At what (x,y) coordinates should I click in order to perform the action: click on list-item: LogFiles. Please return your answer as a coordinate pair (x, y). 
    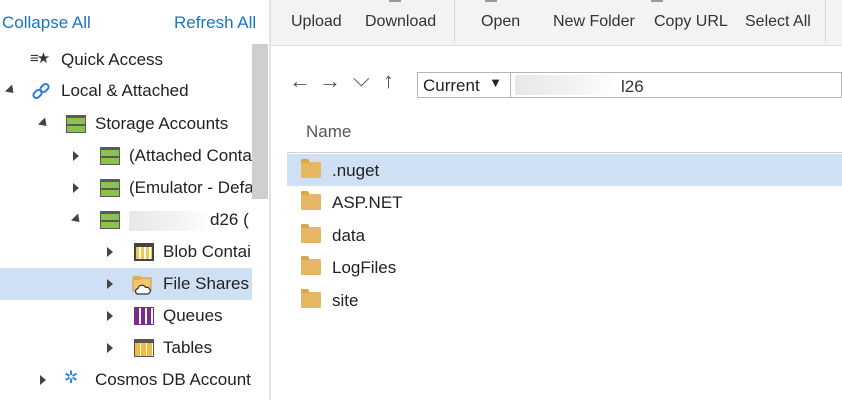
    Looking at the image, I should click on (564, 267).